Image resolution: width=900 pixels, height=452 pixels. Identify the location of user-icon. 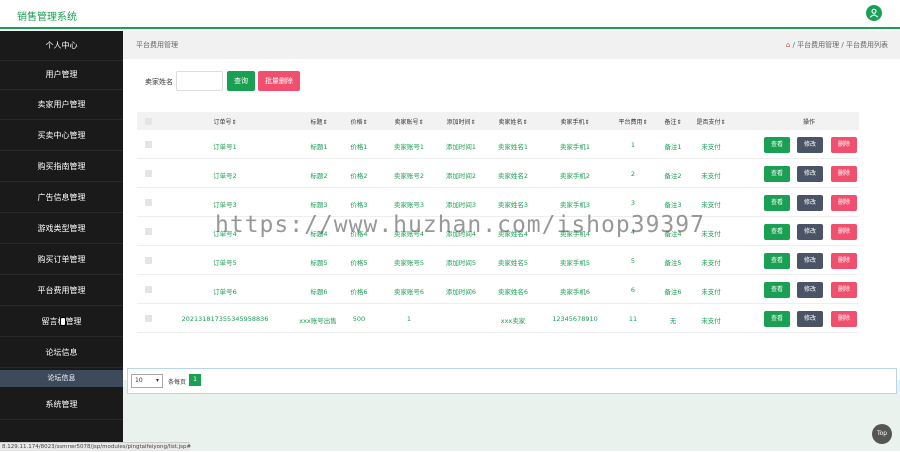
(874, 13).